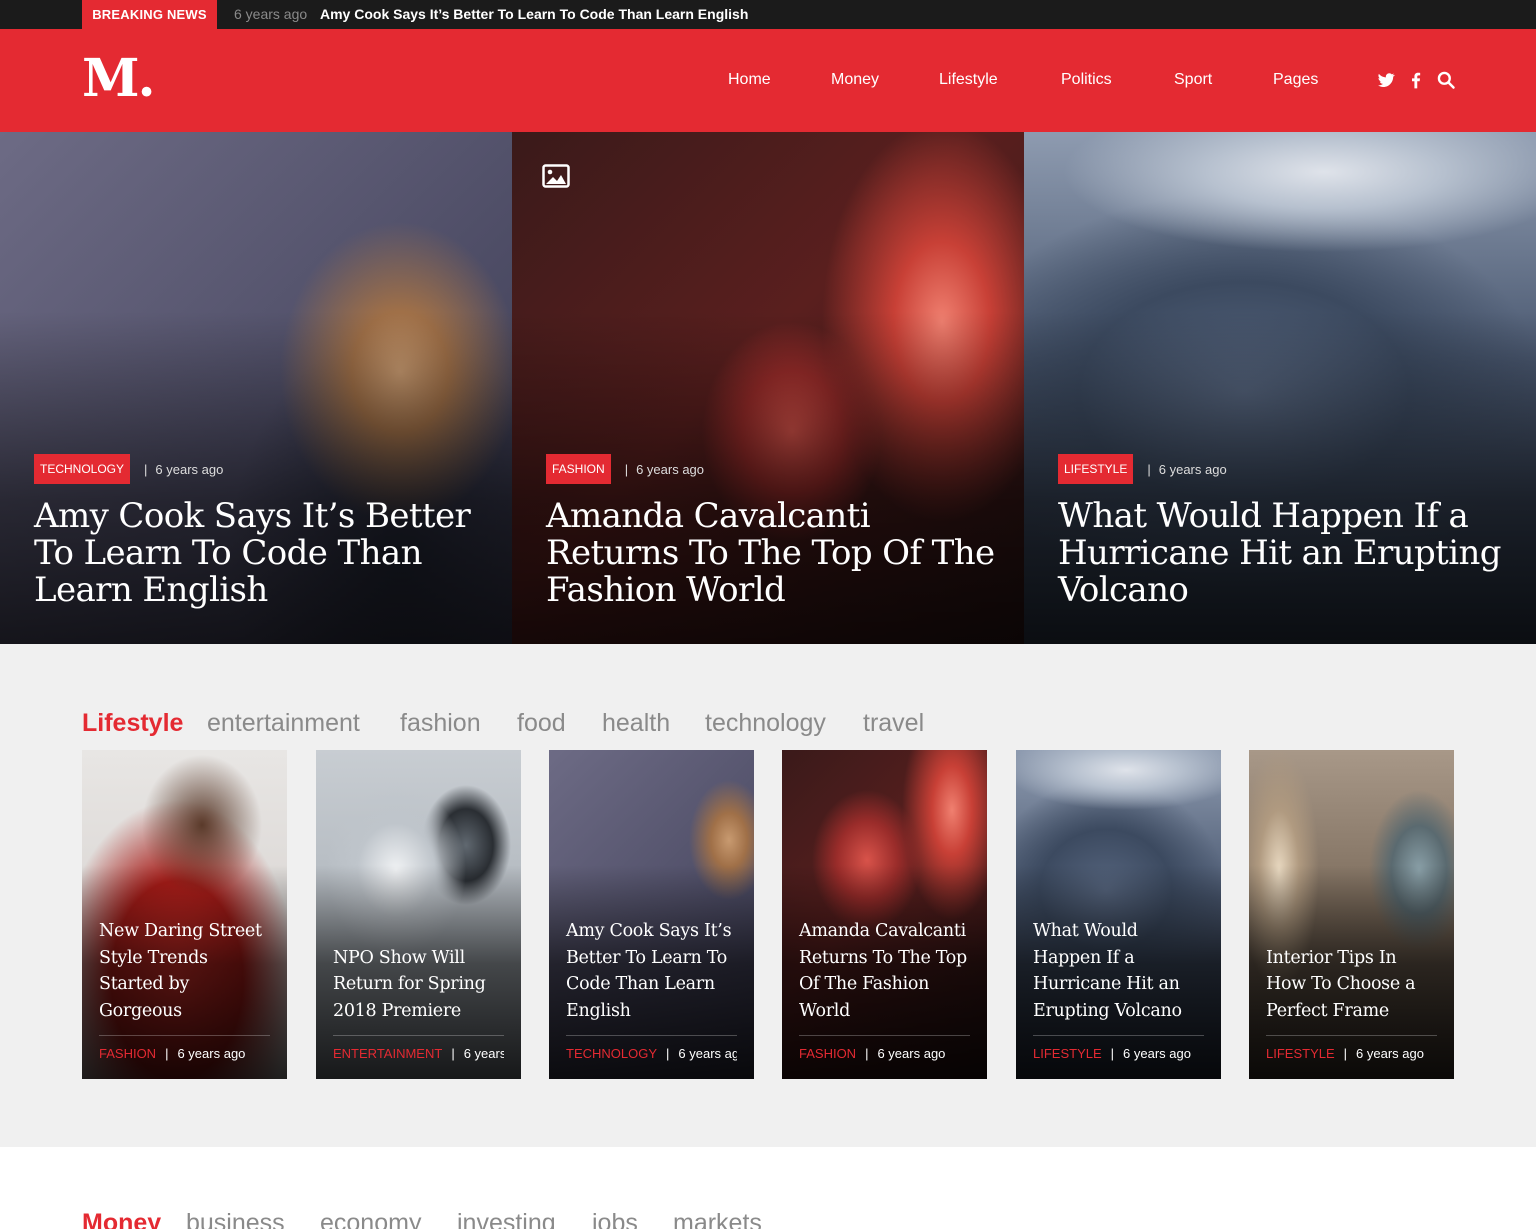  Describe the element at coordinates (1386, 80) in the screenshot. I see `twitter-icon` at that location.